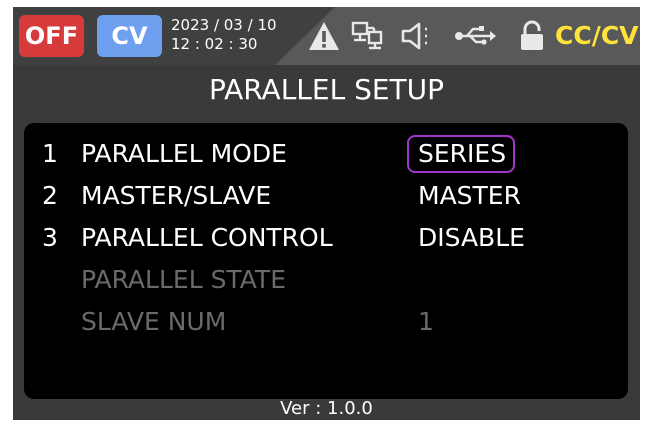 This screenshot has height=427, width=653. I want to click on setting-number: 3, so click(50, 237).